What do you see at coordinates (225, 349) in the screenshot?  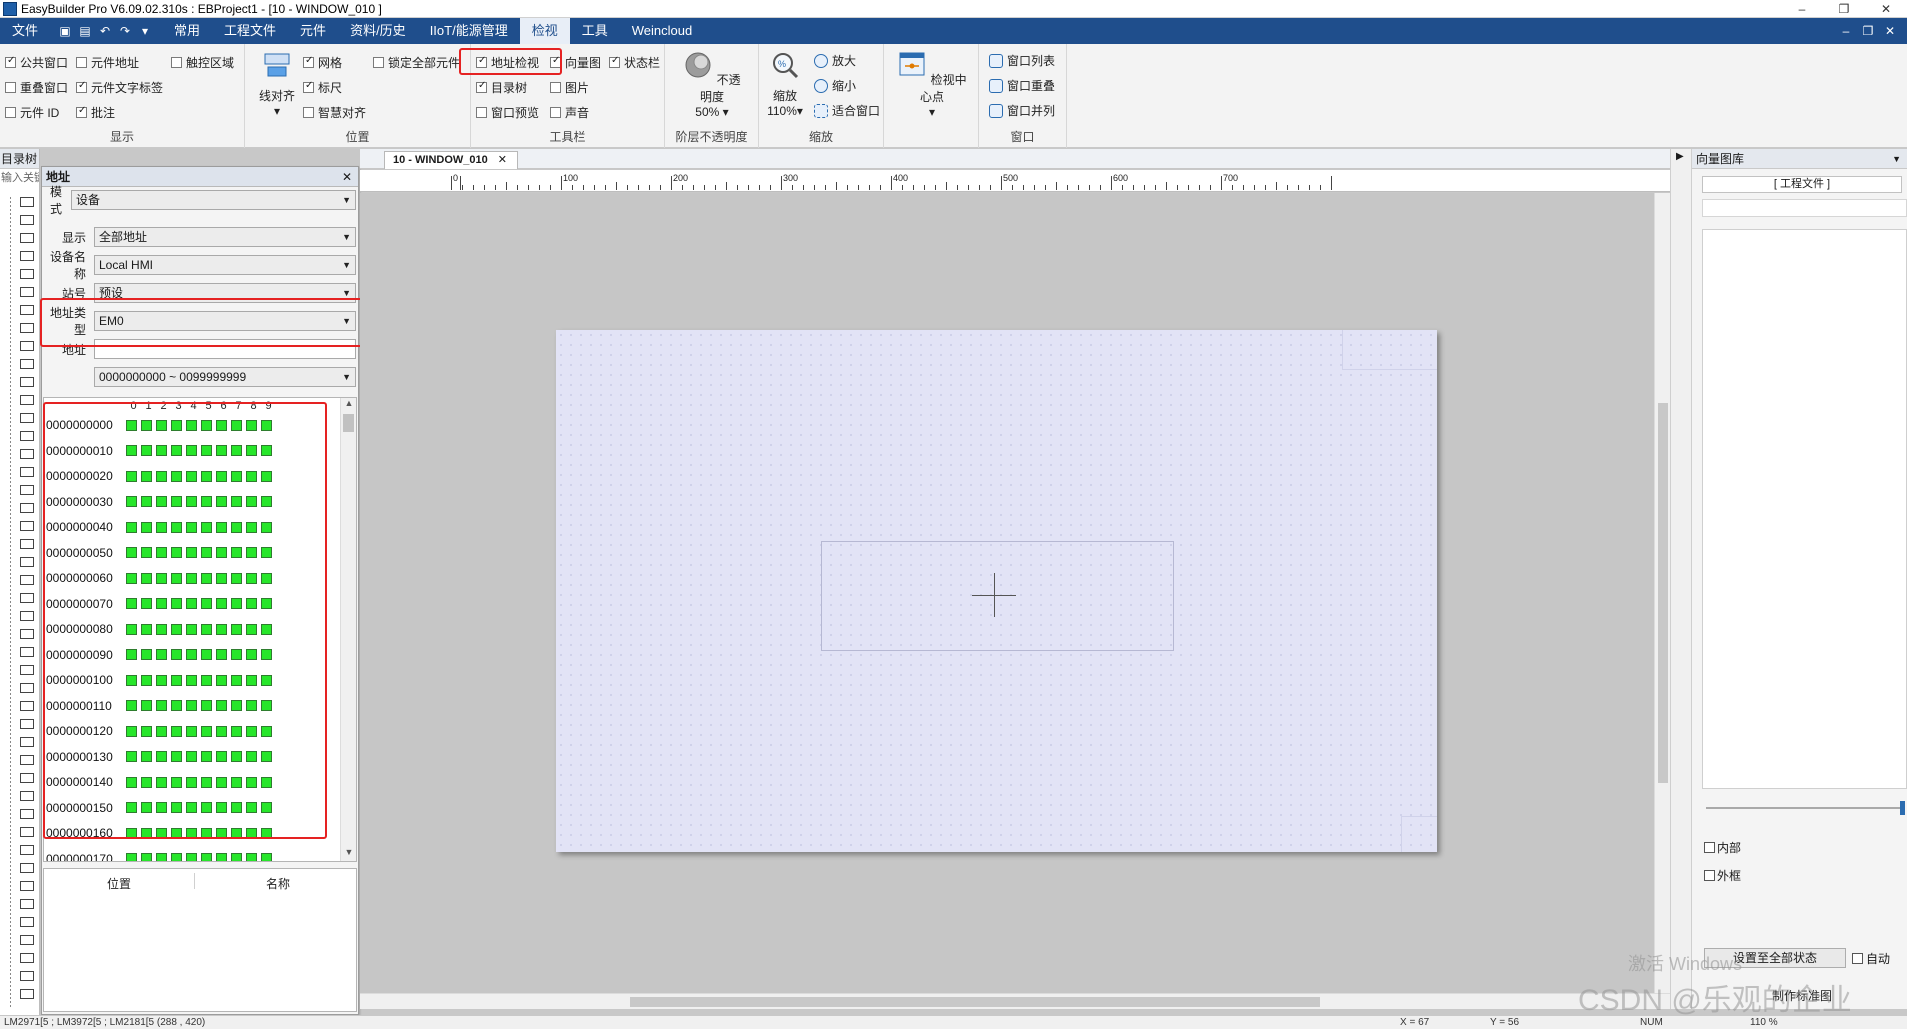 I see `address-input` at bounding box center [225, 349].